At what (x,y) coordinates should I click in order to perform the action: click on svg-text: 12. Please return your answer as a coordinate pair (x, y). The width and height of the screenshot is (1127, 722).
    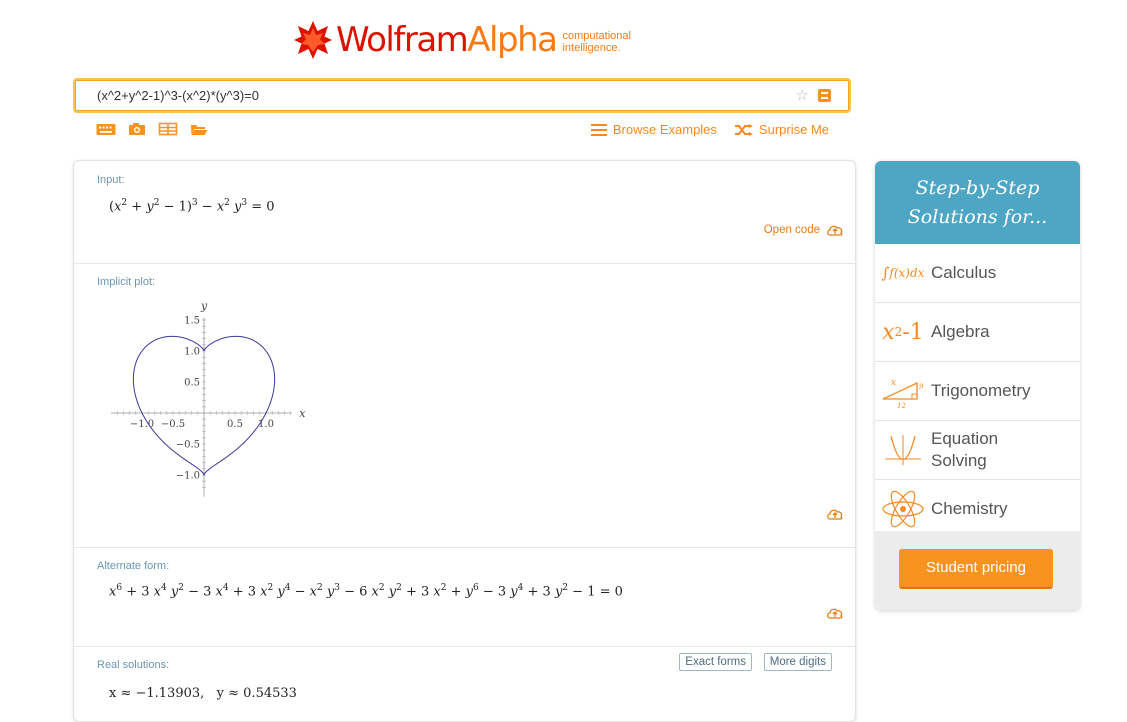
    Looking at the image, I should click on (901, 405).